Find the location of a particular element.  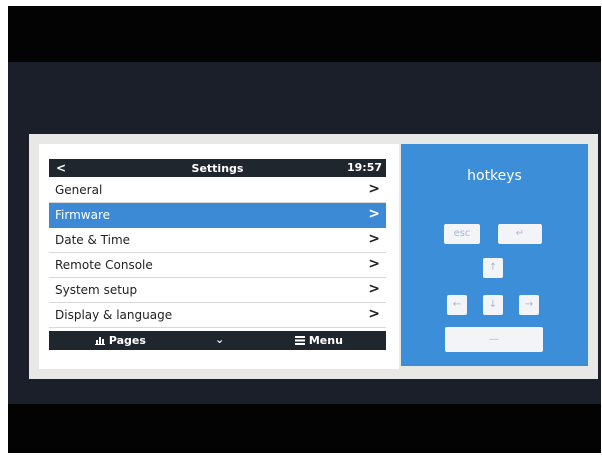

title-bar: < Settings 19:57 is located at coordinates (217, 168).